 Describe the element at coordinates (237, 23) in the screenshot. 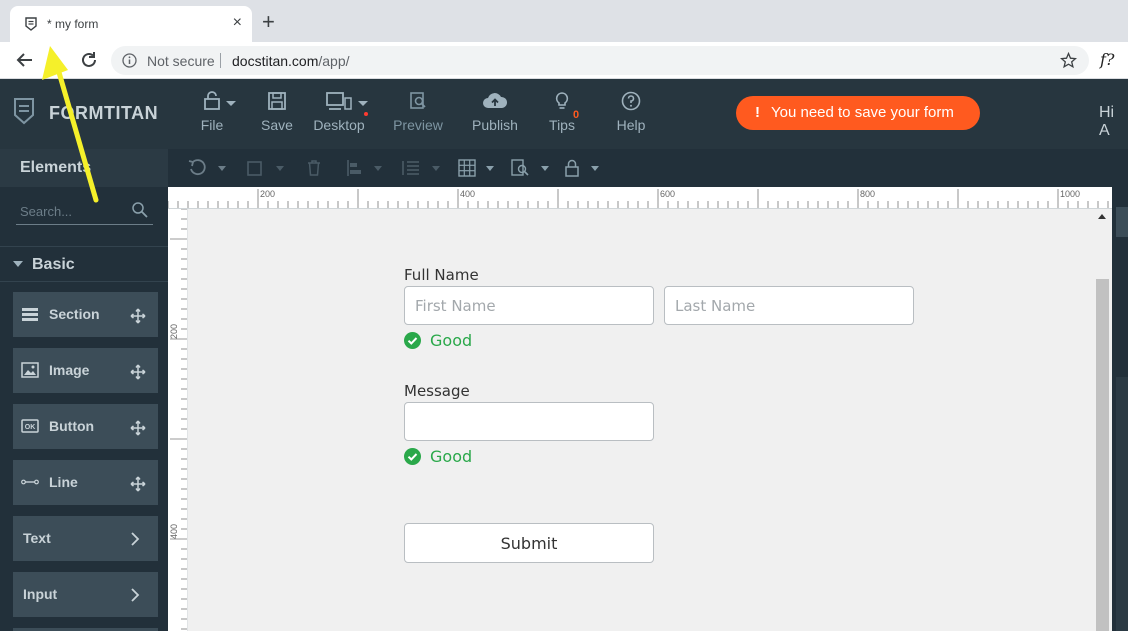

I see `tab-close-icon: ×` at that location.